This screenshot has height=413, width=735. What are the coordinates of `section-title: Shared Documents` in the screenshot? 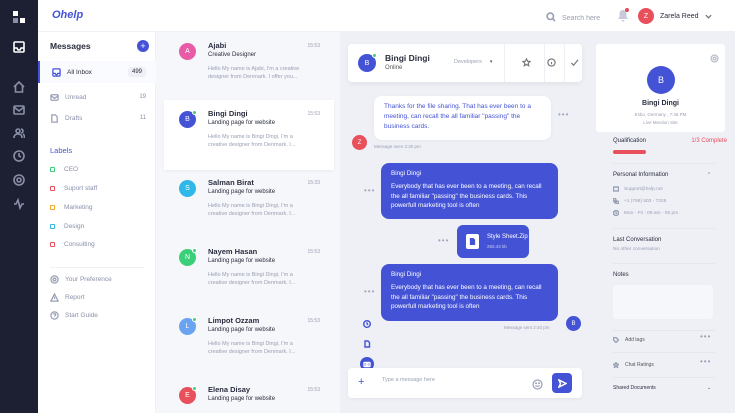 It's located at (634, 388).